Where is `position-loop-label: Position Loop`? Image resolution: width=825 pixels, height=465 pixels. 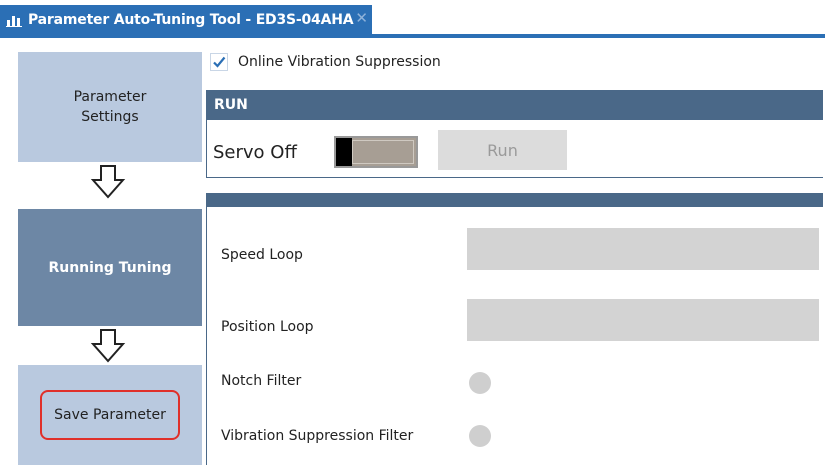
position-loop-label: Position Loop is located at coordinates (267, 327).